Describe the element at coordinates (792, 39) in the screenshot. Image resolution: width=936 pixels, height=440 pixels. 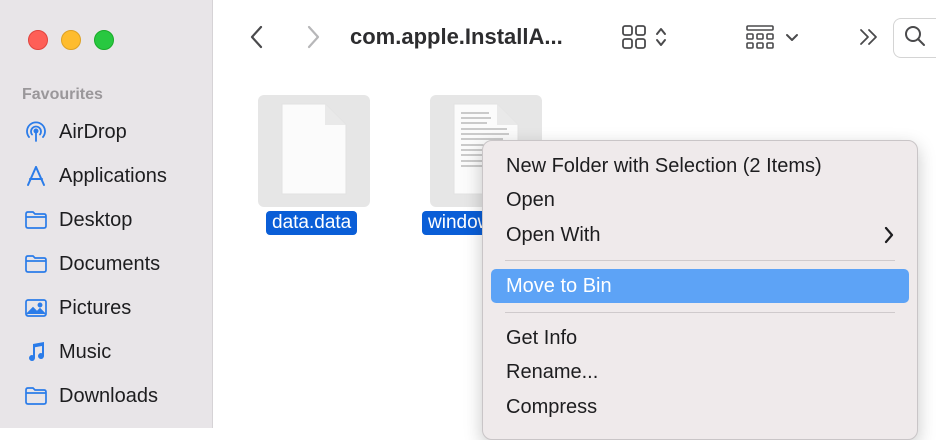
I see `chevron-down-icon` at that location.